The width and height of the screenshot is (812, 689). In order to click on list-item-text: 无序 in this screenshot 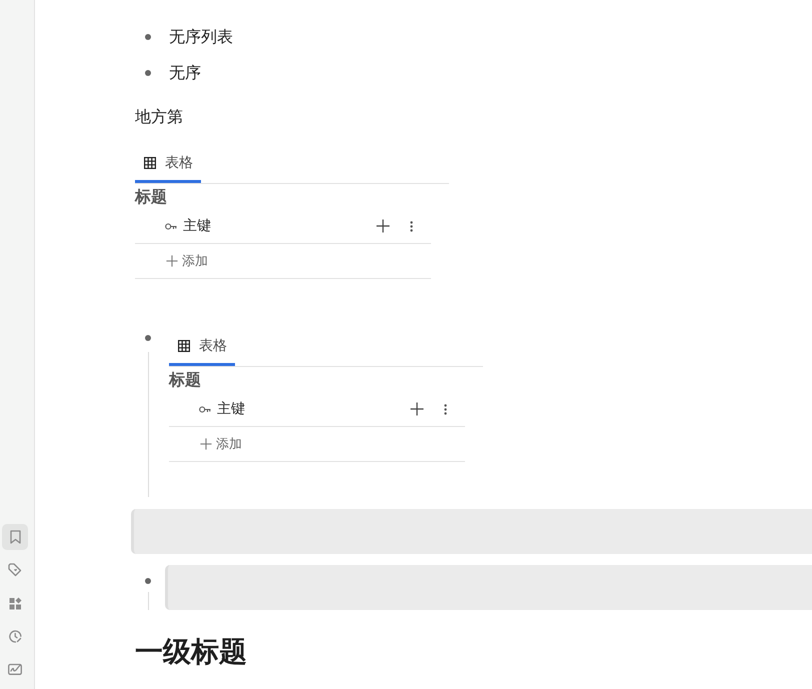, I will do `click(185, 73)`.